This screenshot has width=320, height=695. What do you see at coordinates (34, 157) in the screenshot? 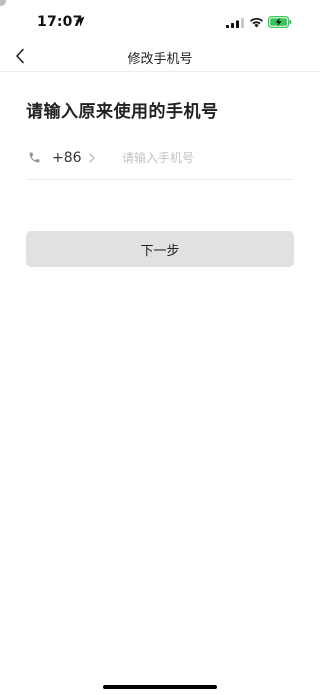
I see `phone-icon` at bounding box center [34, 157].